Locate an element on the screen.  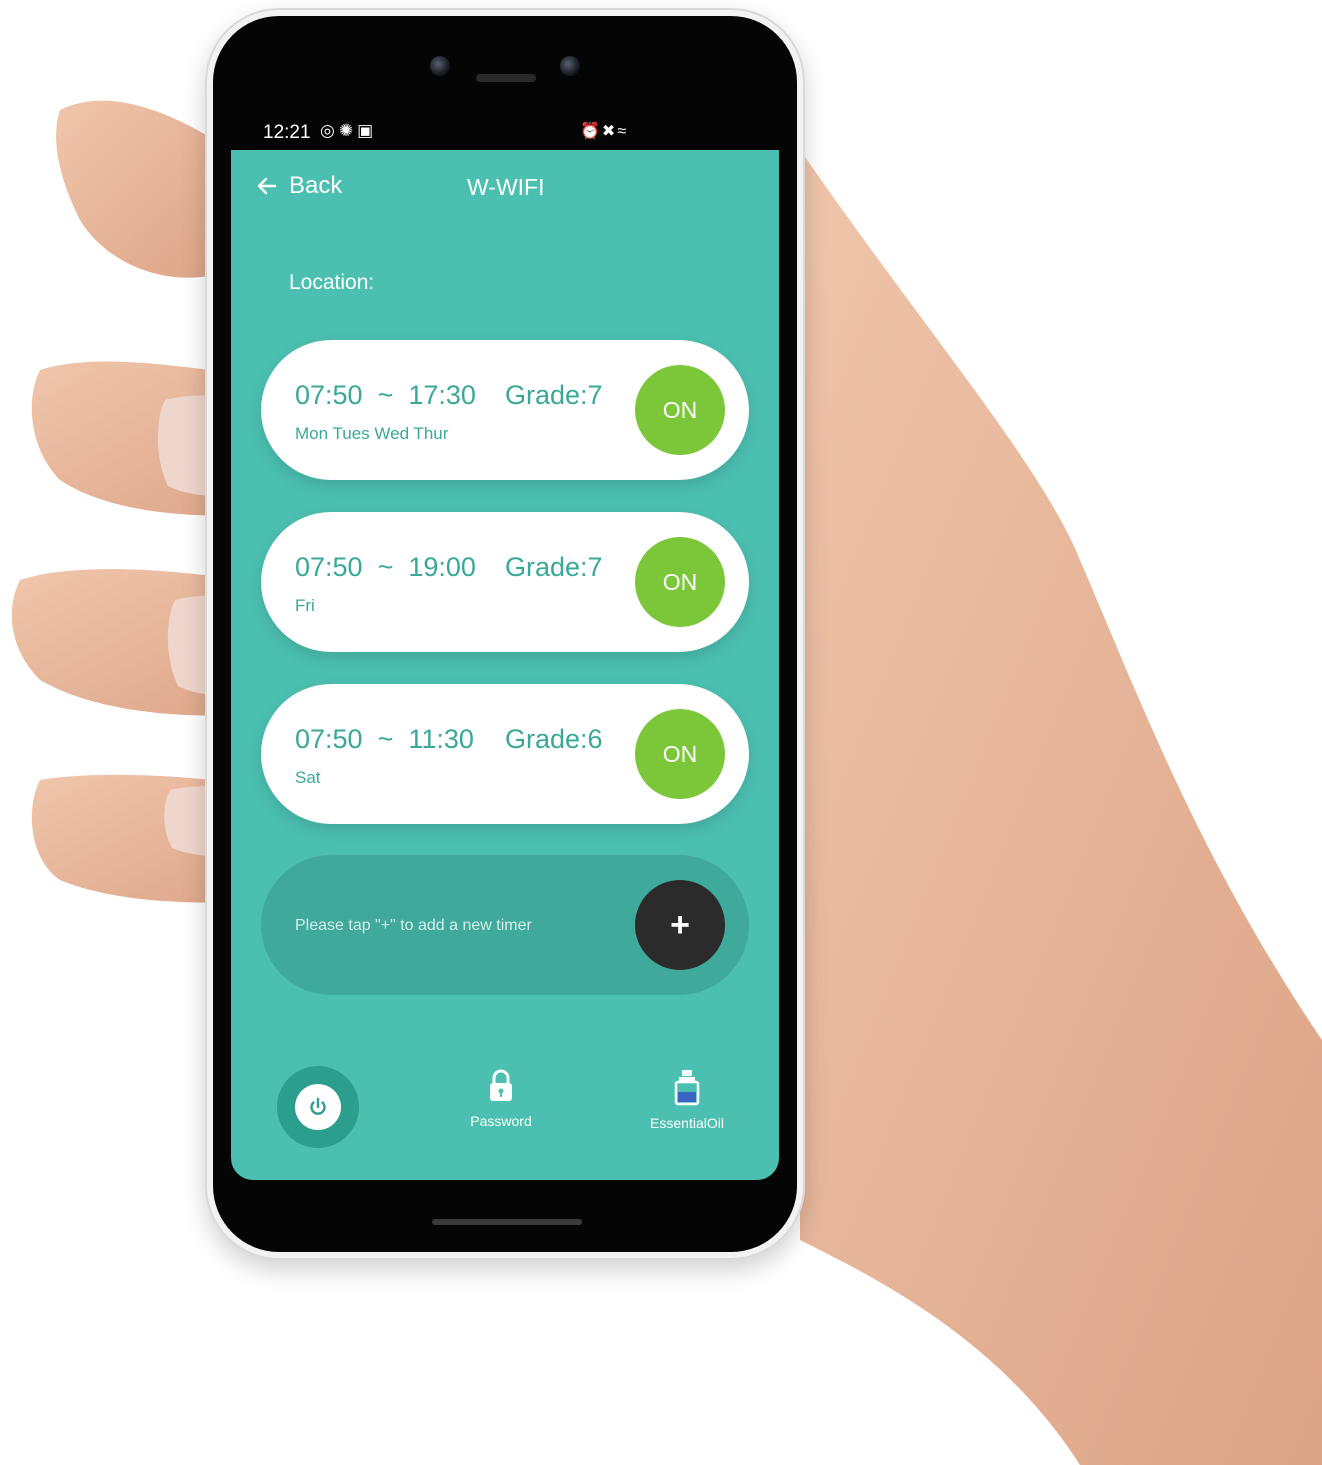
power-button is located at coordinates (318, 1107).